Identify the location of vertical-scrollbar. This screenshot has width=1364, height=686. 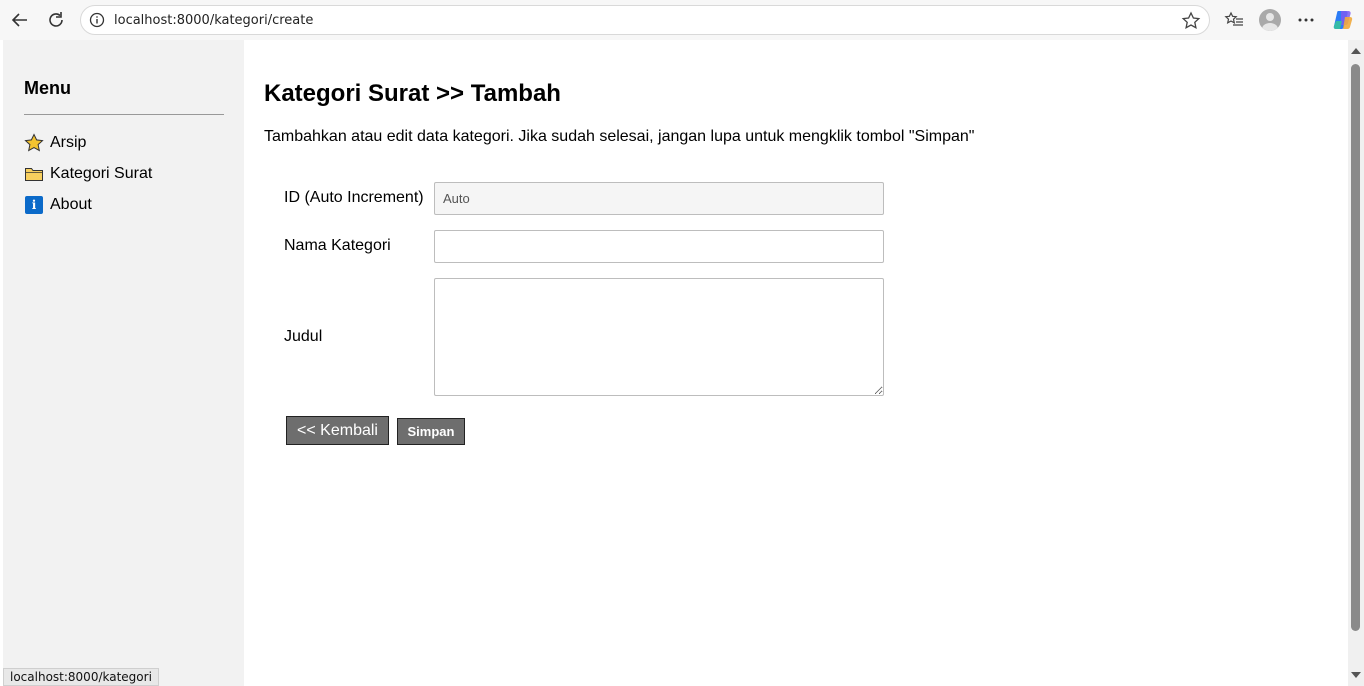
(1356, 363).